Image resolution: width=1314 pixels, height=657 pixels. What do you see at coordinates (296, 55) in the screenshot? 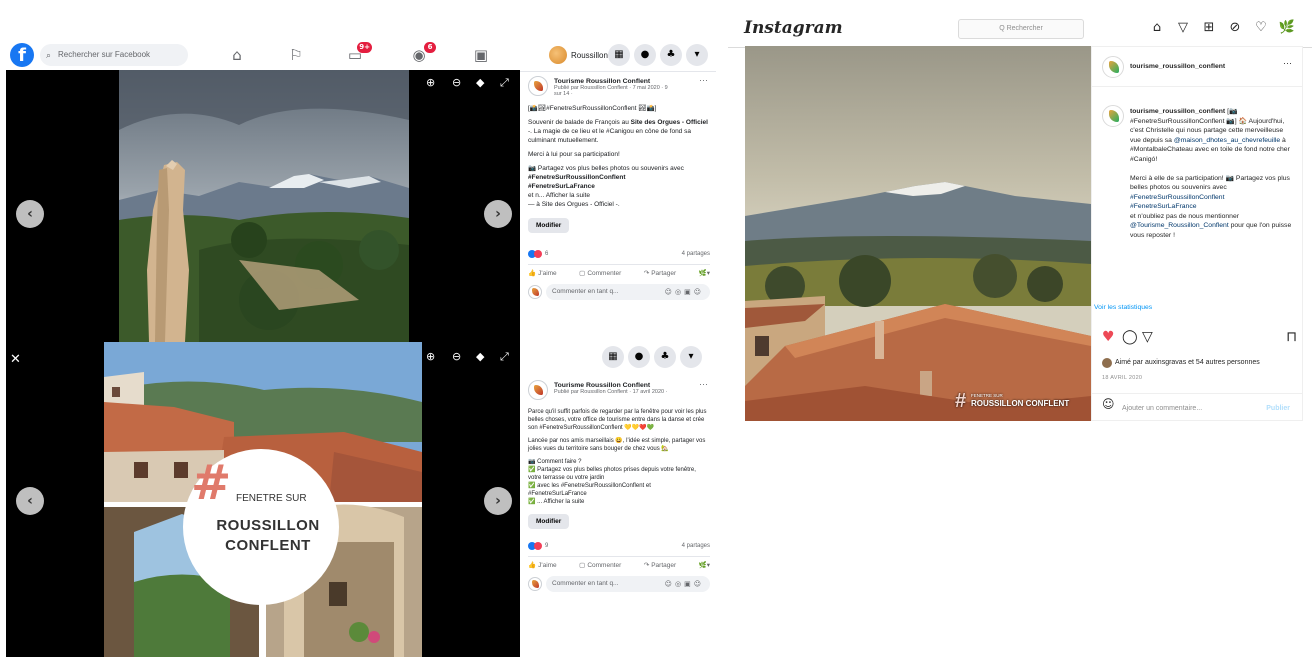
I see `flag-icon: ⚐` at bounding box center [296, 55].